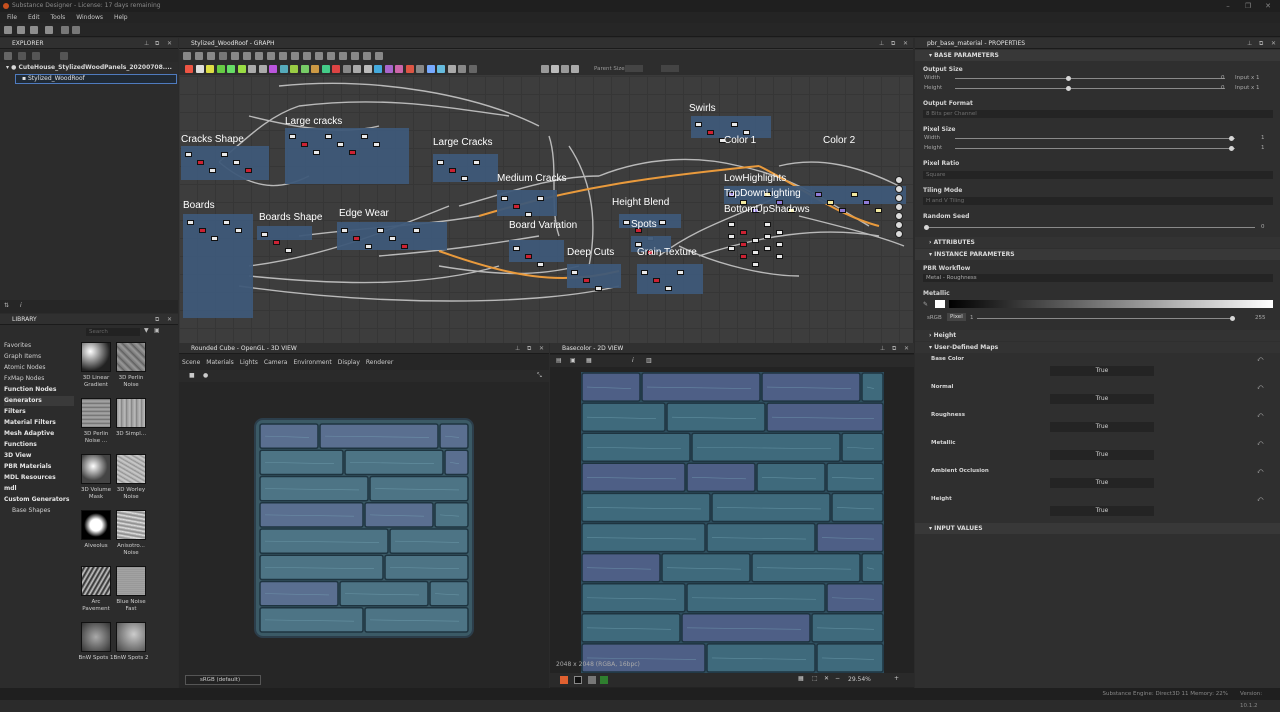 The image size is (1280, 712). What do you see at coordinates (349, 362) in the screenshot?
I see `3d-view-menu-item: Display` at bounding box center [349, 362].